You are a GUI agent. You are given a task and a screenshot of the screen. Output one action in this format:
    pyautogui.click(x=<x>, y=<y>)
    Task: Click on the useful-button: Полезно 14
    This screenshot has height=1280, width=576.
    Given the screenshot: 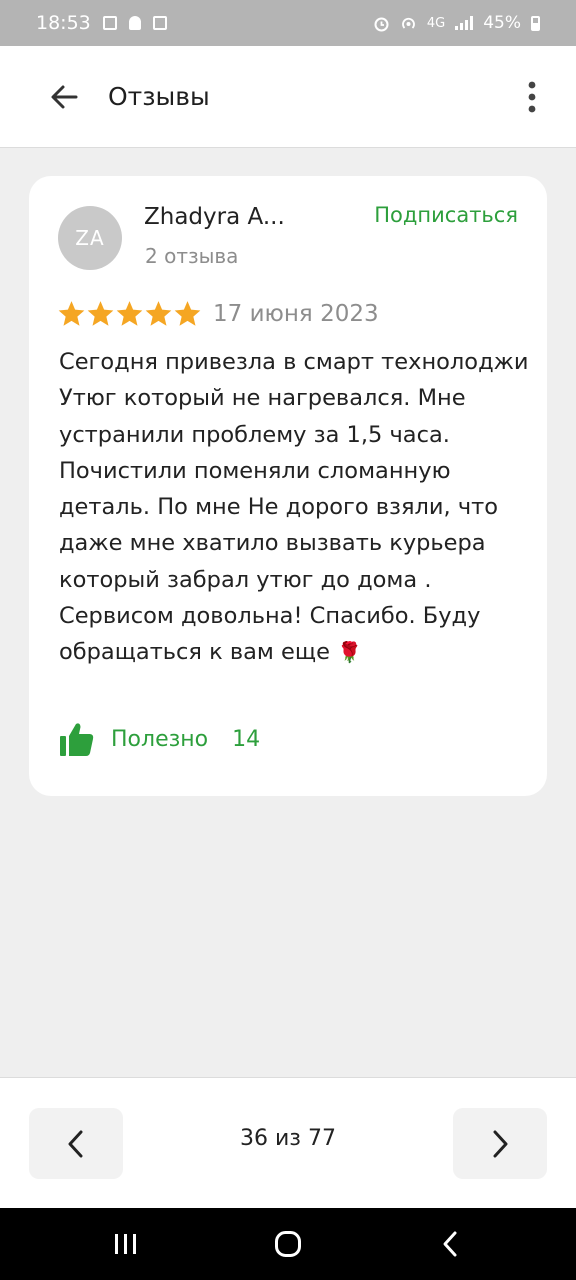 What is the action you would take?
    pyautogui.click(x=159, y=739)
    